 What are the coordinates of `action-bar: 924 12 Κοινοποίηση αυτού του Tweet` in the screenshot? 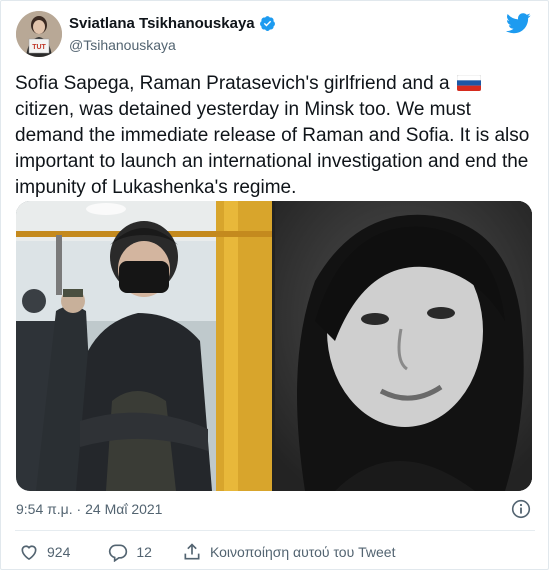 It's located at (205, 552).